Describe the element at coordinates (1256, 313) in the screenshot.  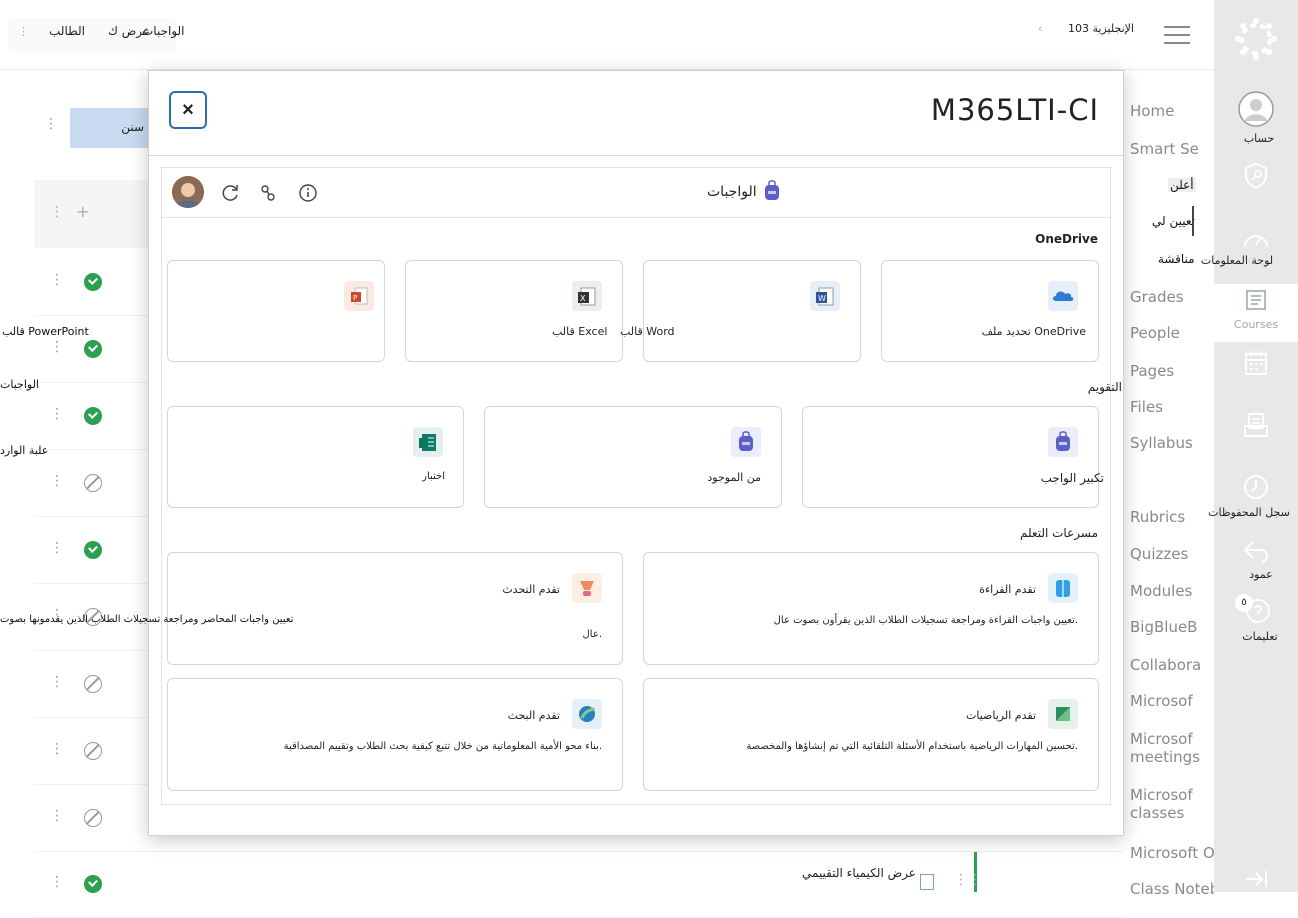
I see `nav-courses: Courses` at that location.